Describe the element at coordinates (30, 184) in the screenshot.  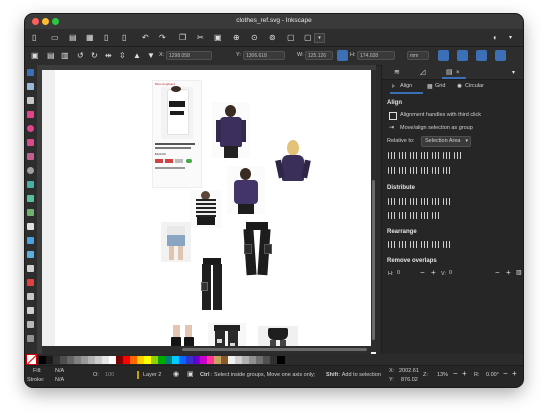
I see `pen-tool-icon` at that location.